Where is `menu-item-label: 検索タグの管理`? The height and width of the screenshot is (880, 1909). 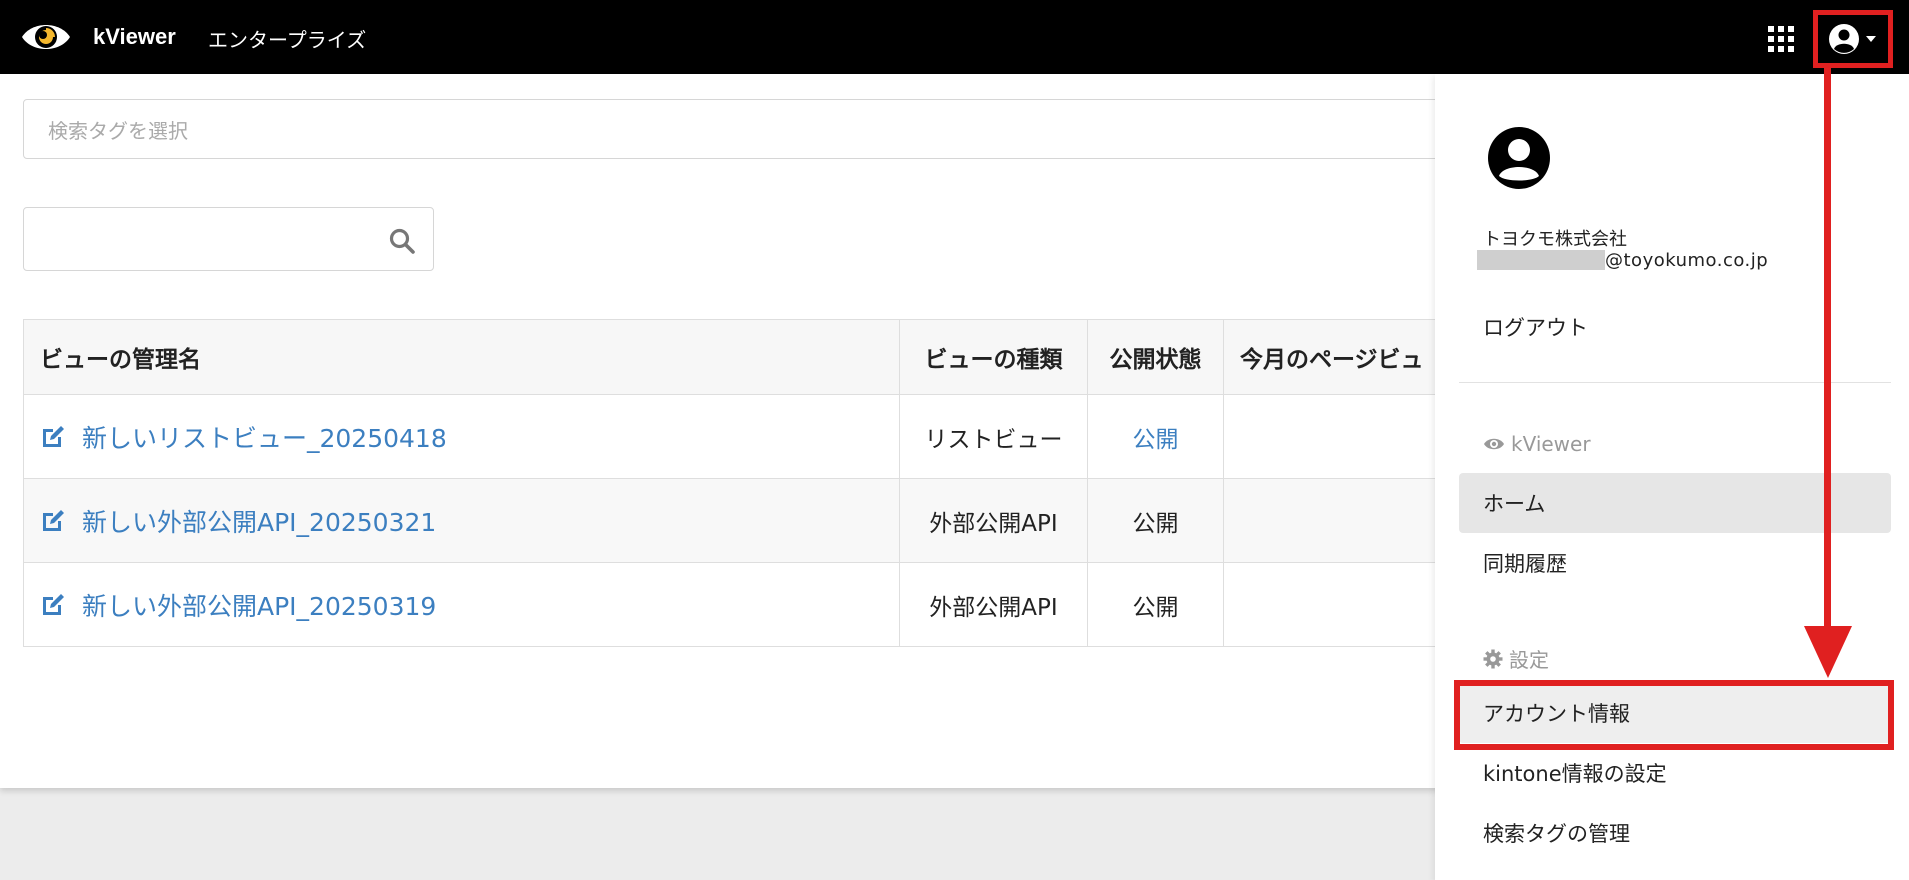
menu-item-label: 検索タグの管理 is located at coordinates (1556, 834).